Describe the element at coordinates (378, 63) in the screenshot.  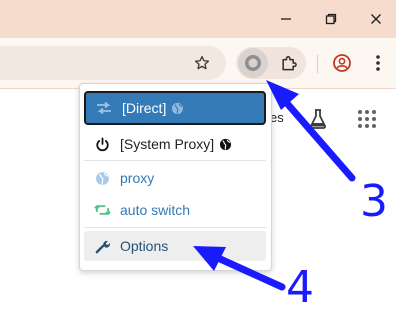
I see `kebab-menu-icon` at that location.